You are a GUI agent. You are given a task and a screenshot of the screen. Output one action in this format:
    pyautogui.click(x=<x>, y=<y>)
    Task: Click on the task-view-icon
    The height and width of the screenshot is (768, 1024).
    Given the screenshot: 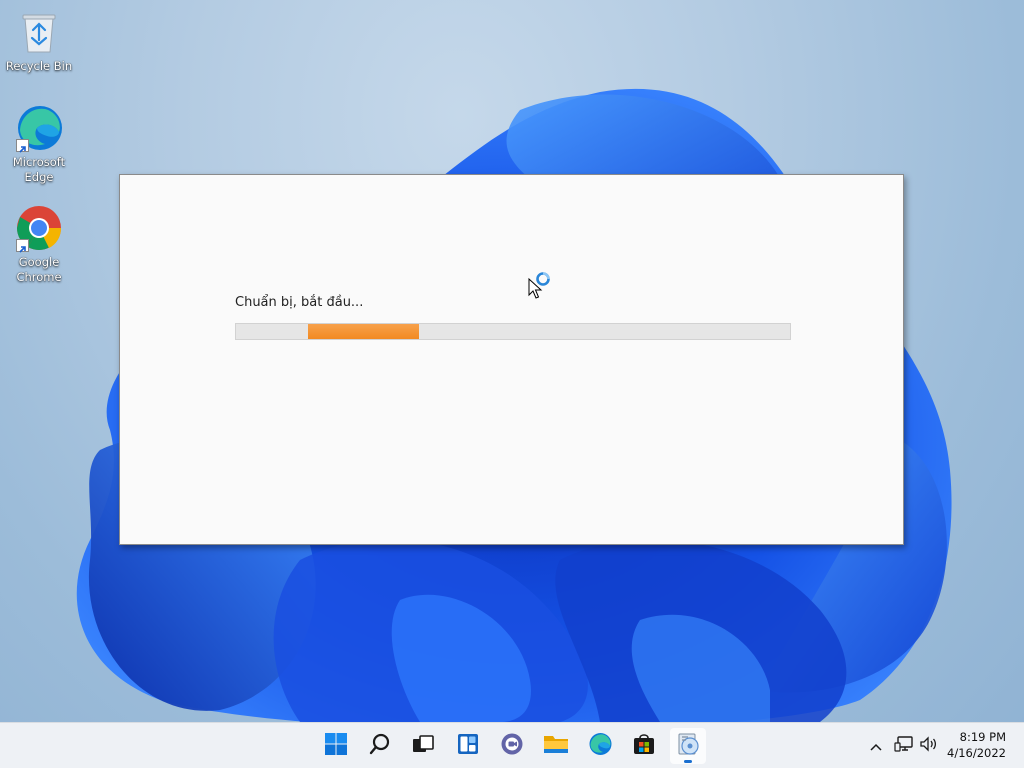 What is the action you would take?
    pyautogui.click(x=423, y=746)
    